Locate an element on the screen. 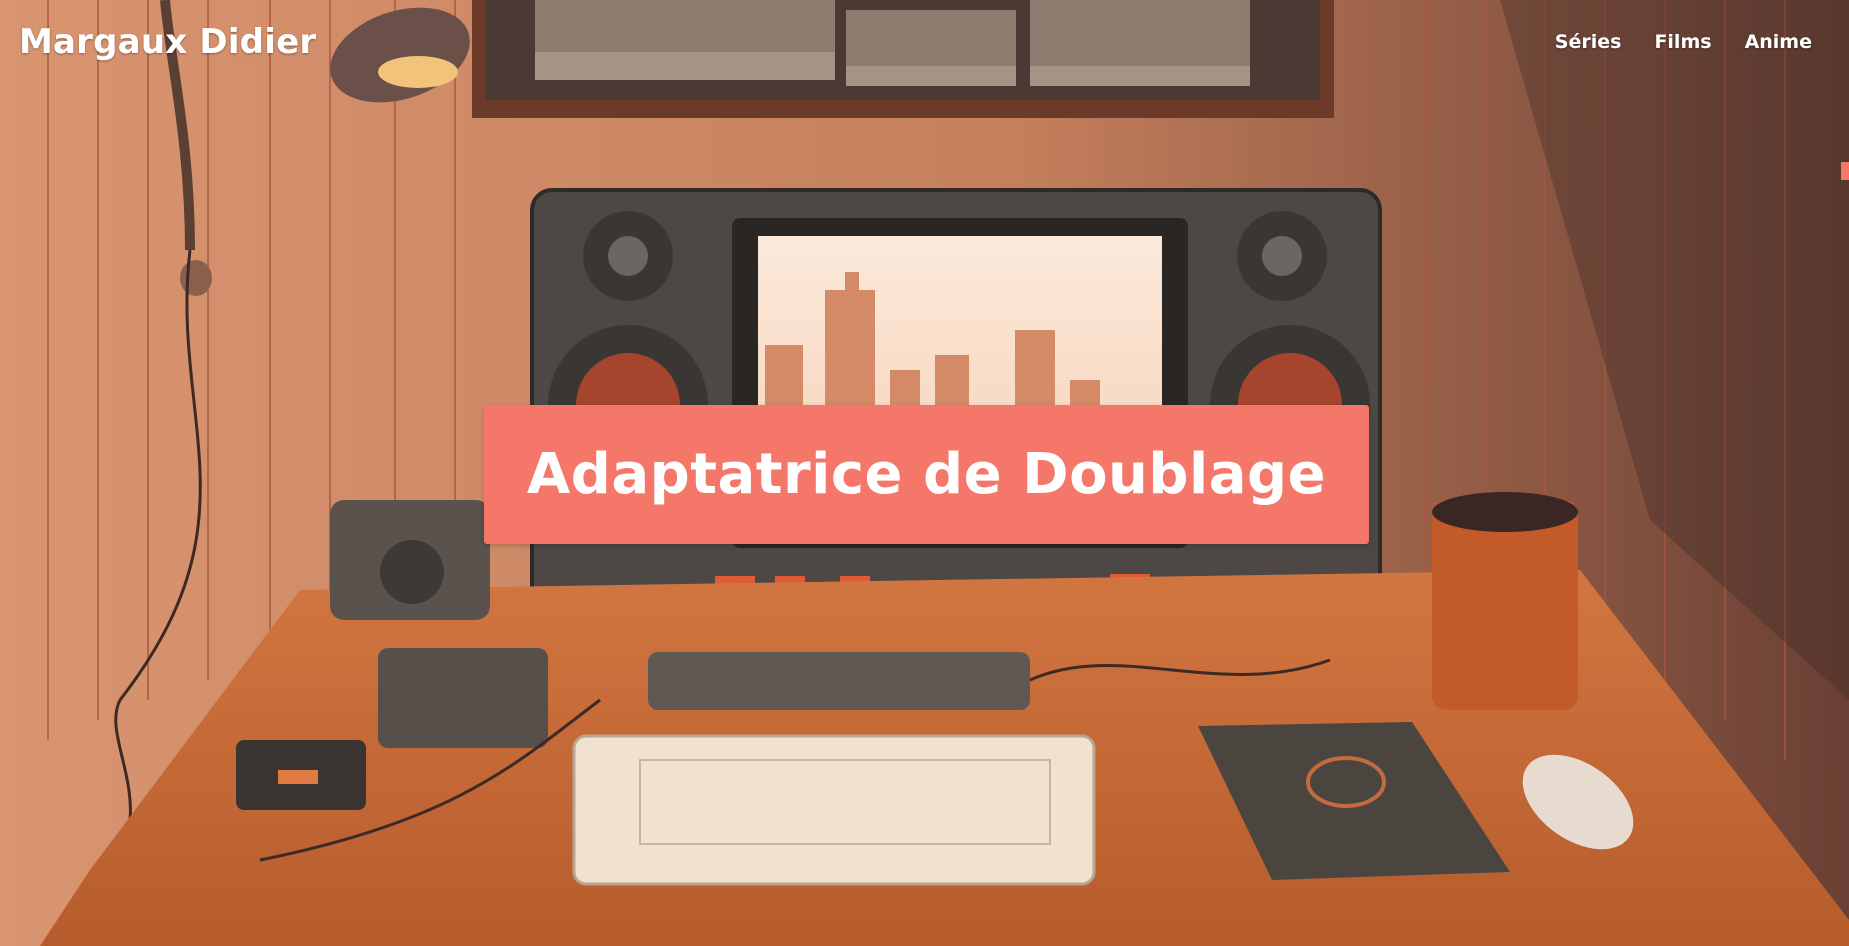 This screenshot has height=946, width=1849. main-nav: Séries Films Anime is located at coordinates (1683, 42).